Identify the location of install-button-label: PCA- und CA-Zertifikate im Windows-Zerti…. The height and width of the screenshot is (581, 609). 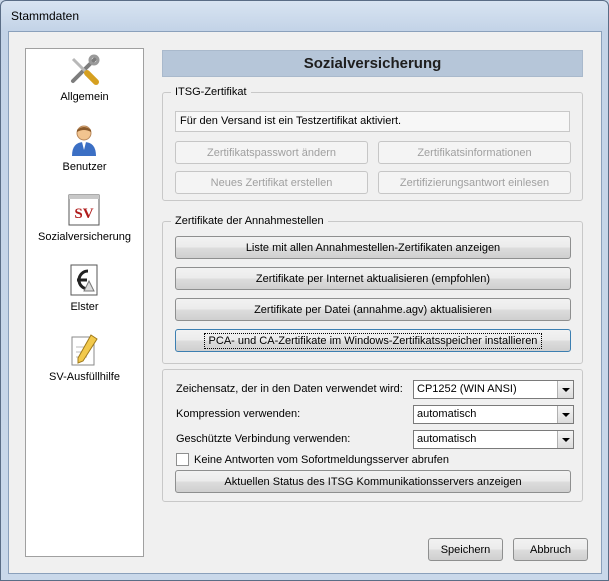
(373, 340).